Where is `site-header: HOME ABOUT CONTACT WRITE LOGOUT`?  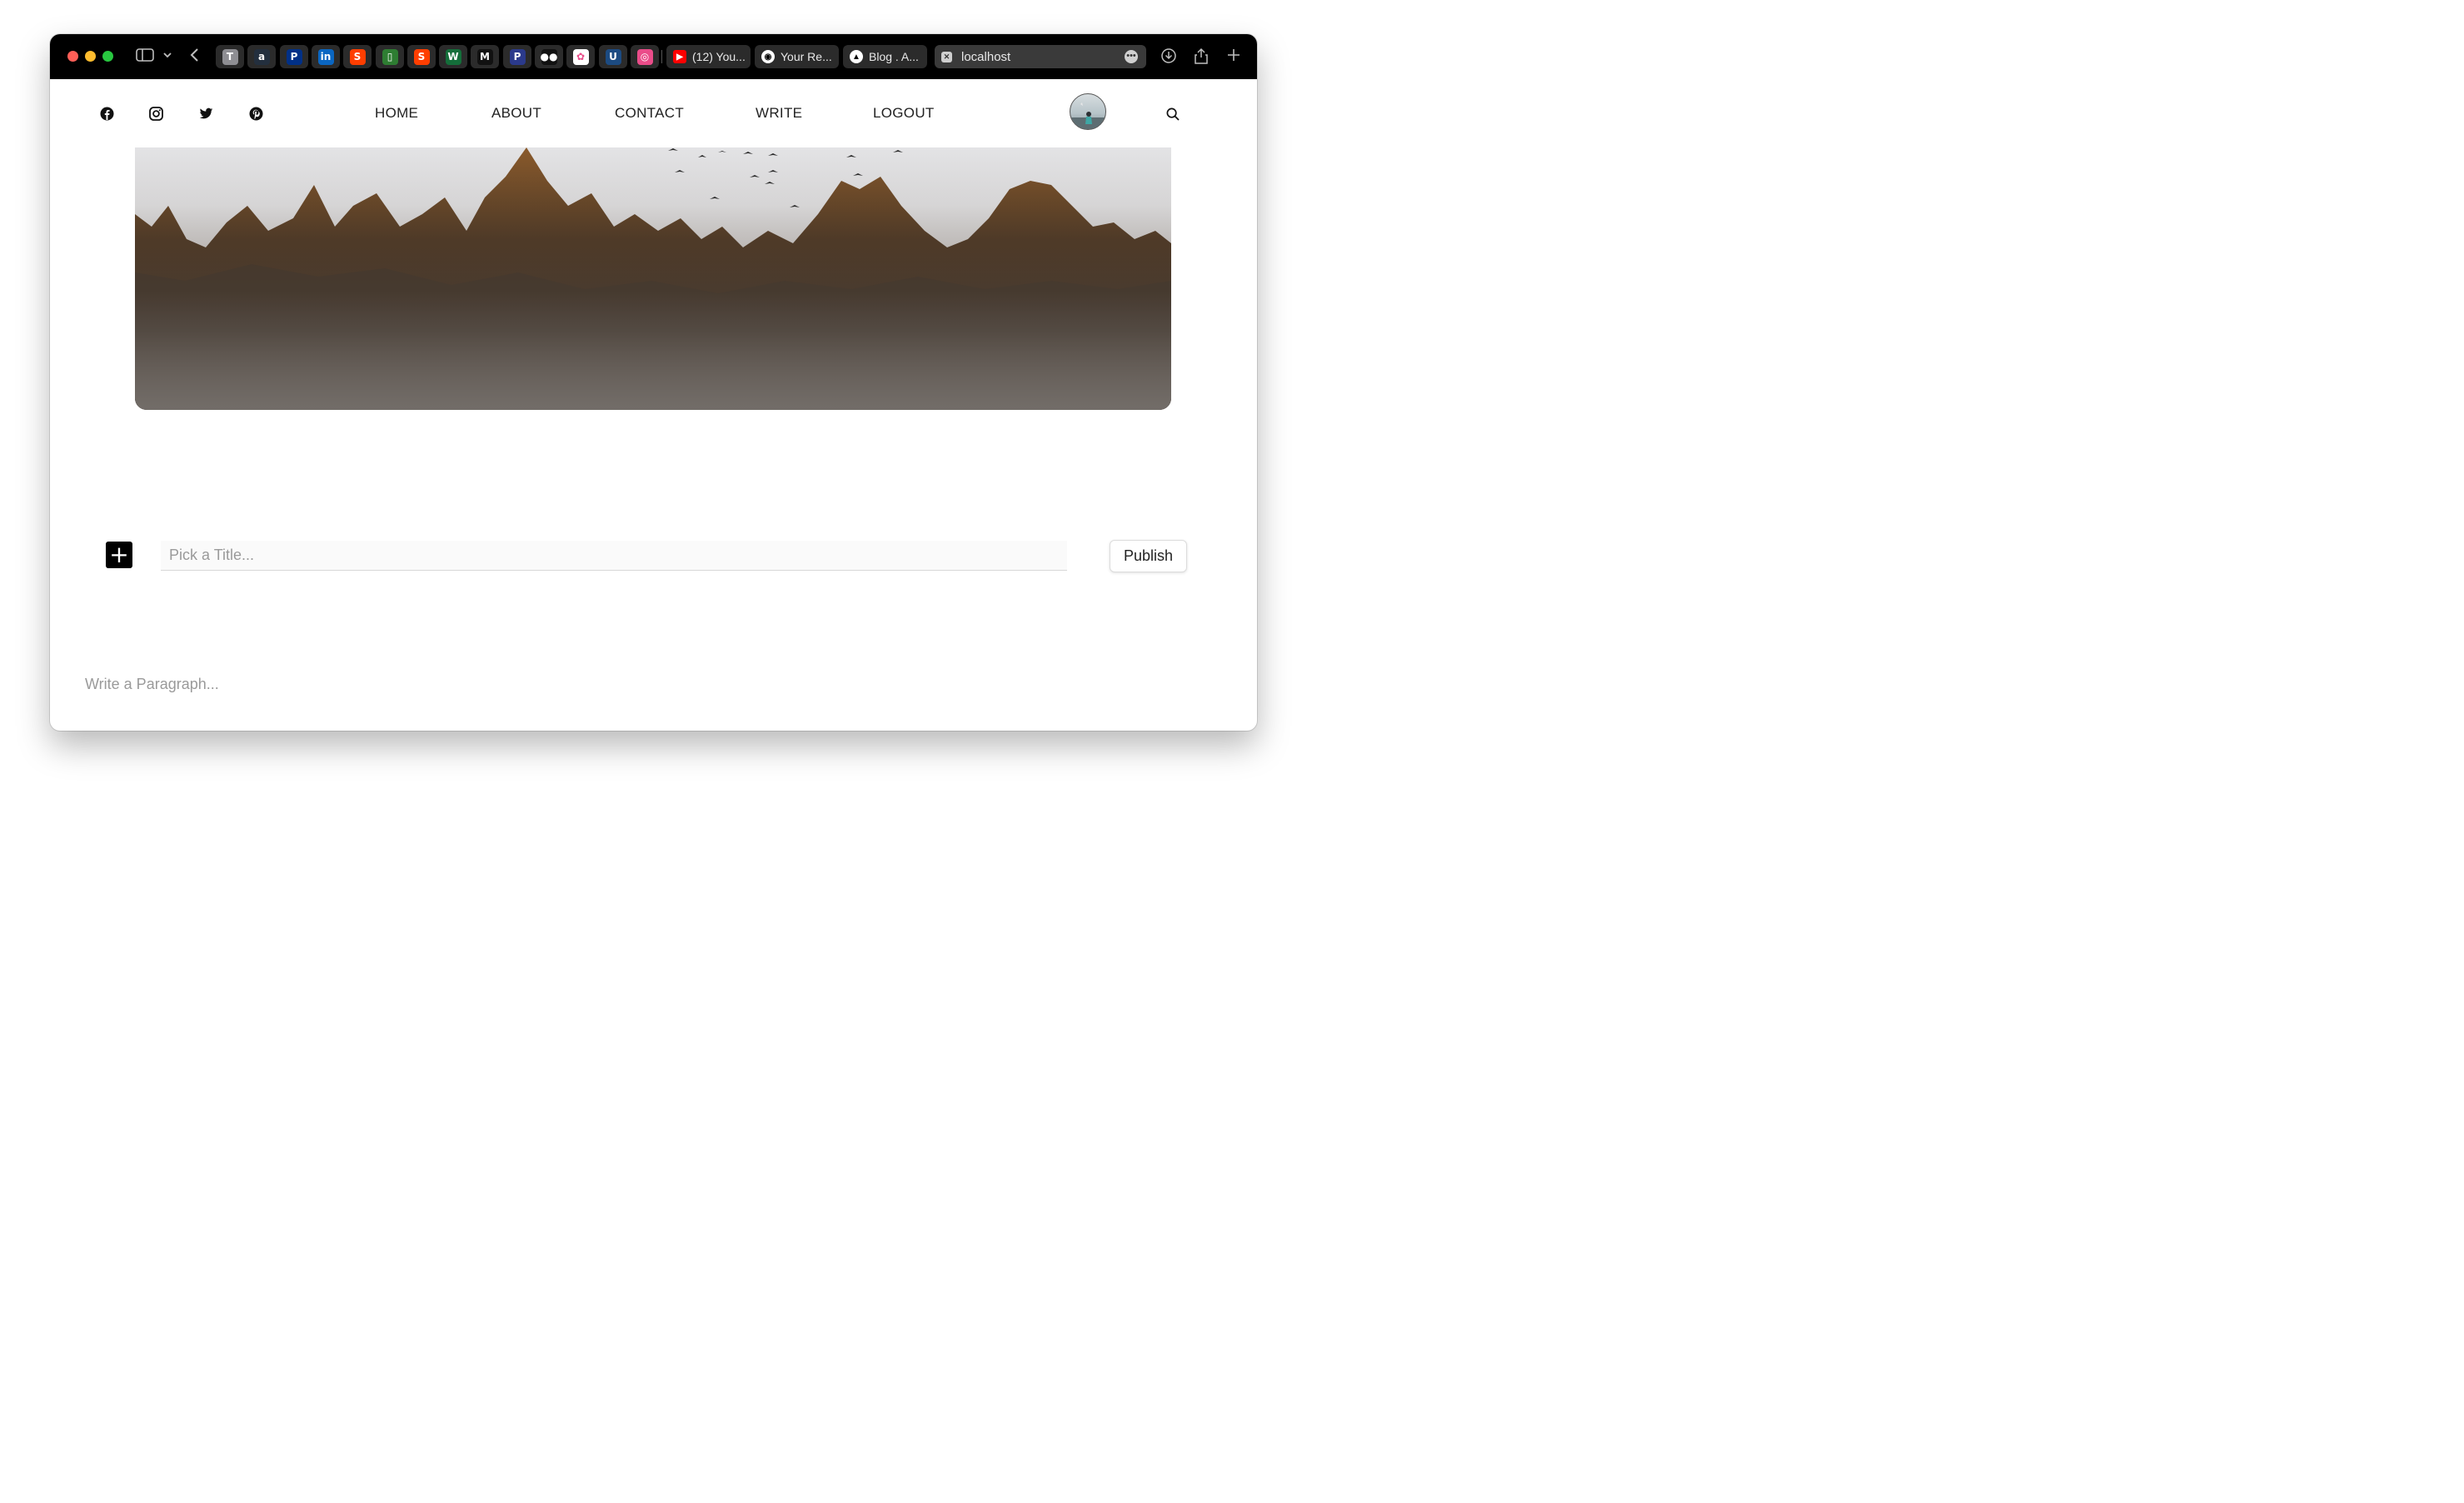
site-header: HOME ABOUT CONTACT WRITE LOGOUT is located at coordinates (653, 113).